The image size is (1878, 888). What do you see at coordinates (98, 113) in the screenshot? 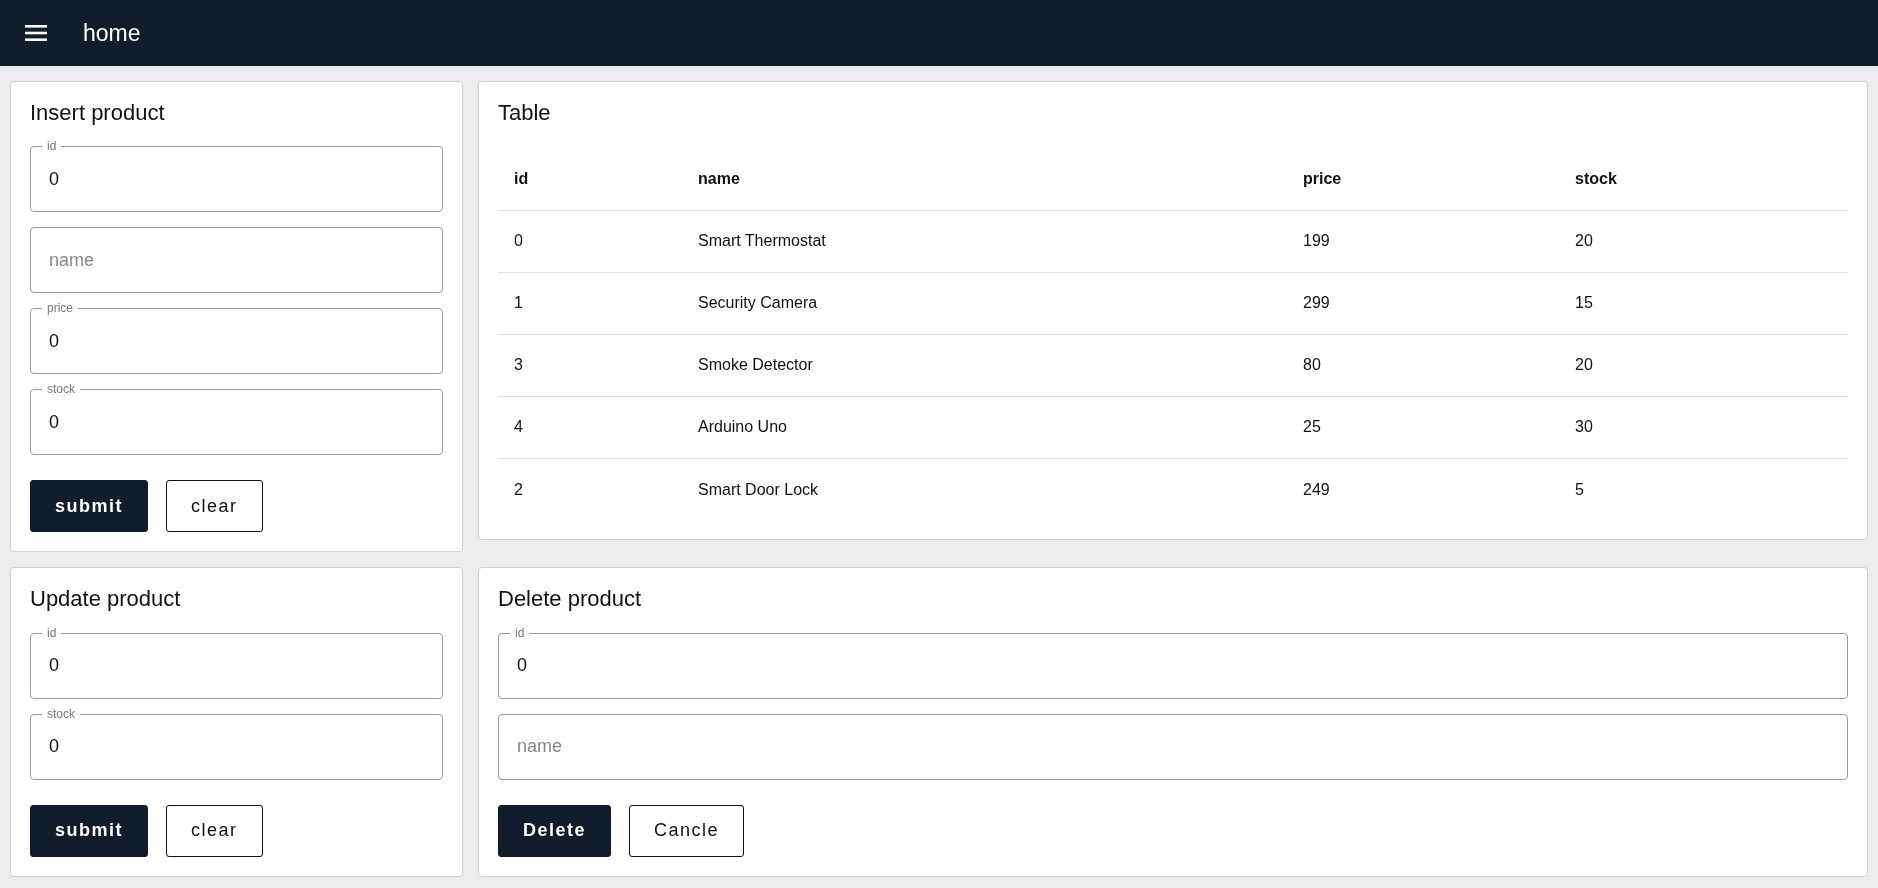
I see `panel-title: Insert product` at bounding box center [98, 113].